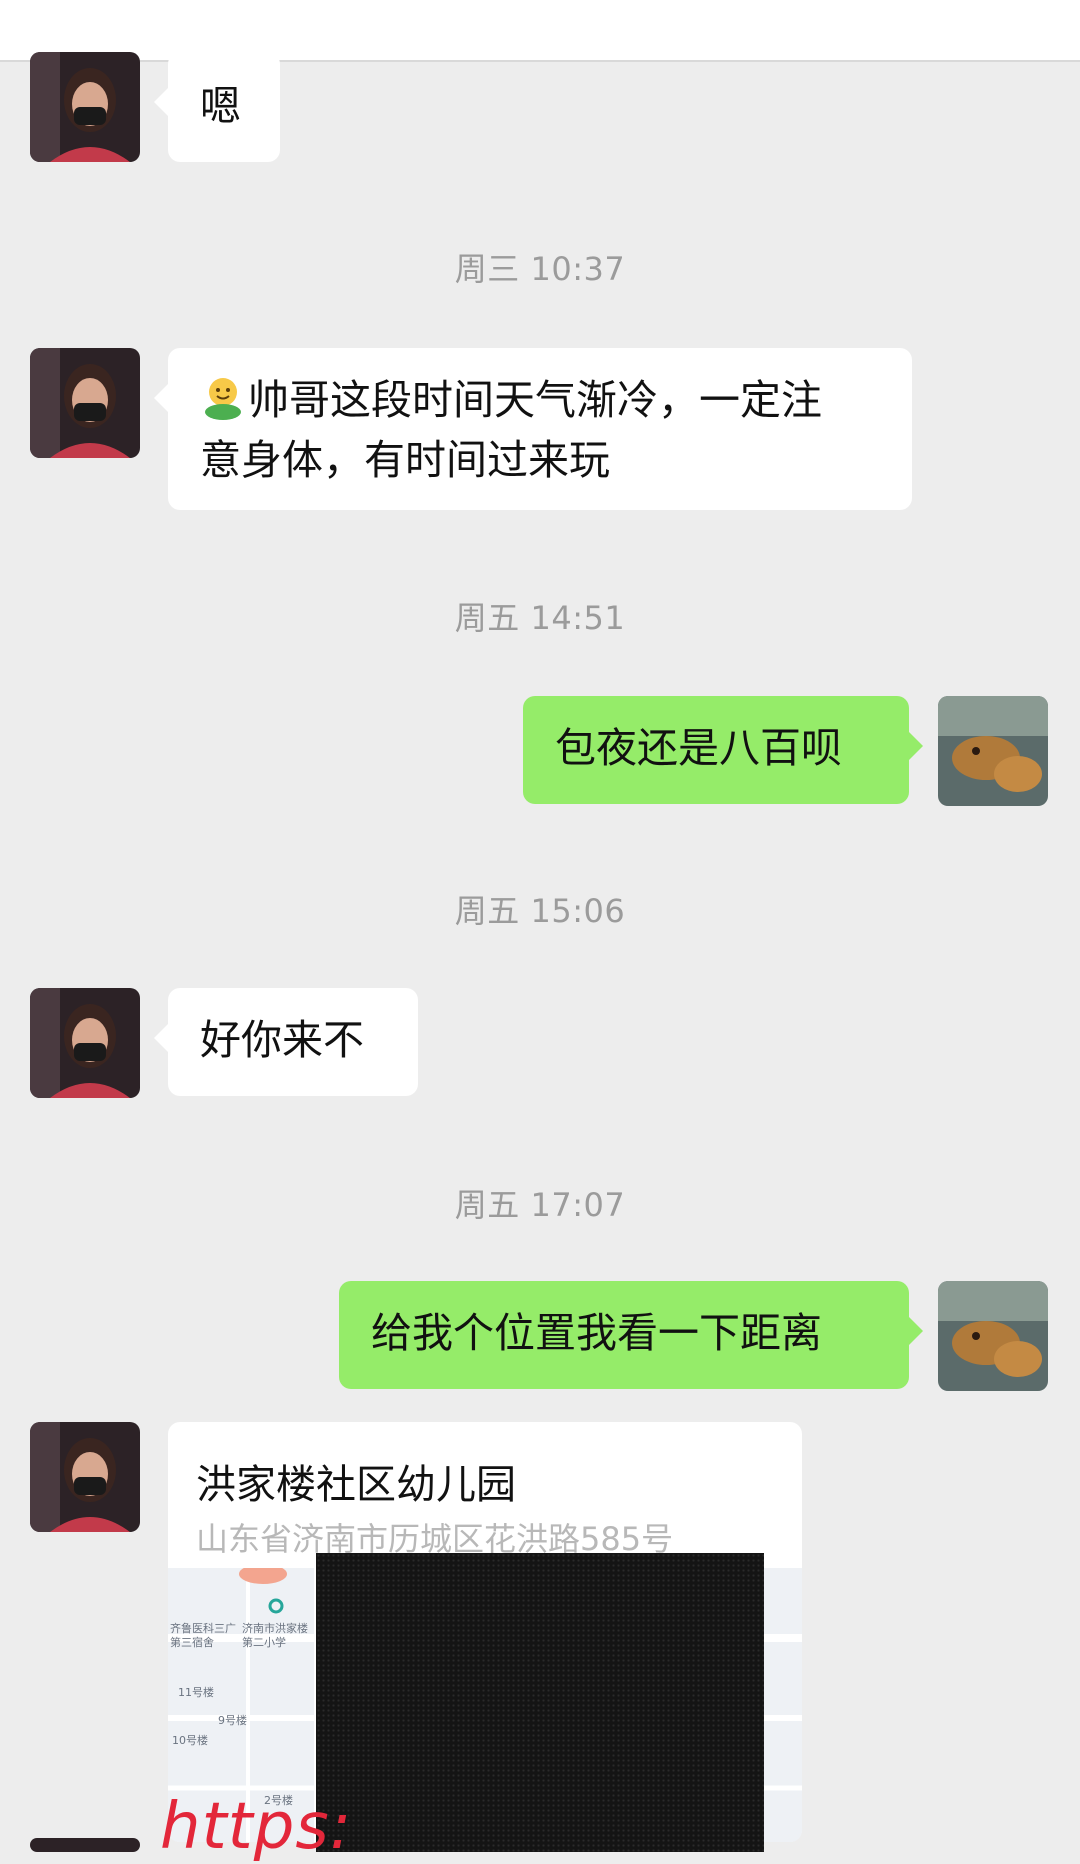 The height and width of the screenshot is (1864, 1080). I want to click on map-label: 齐鲁医科三广第三宿舍, so click(203, 1635).